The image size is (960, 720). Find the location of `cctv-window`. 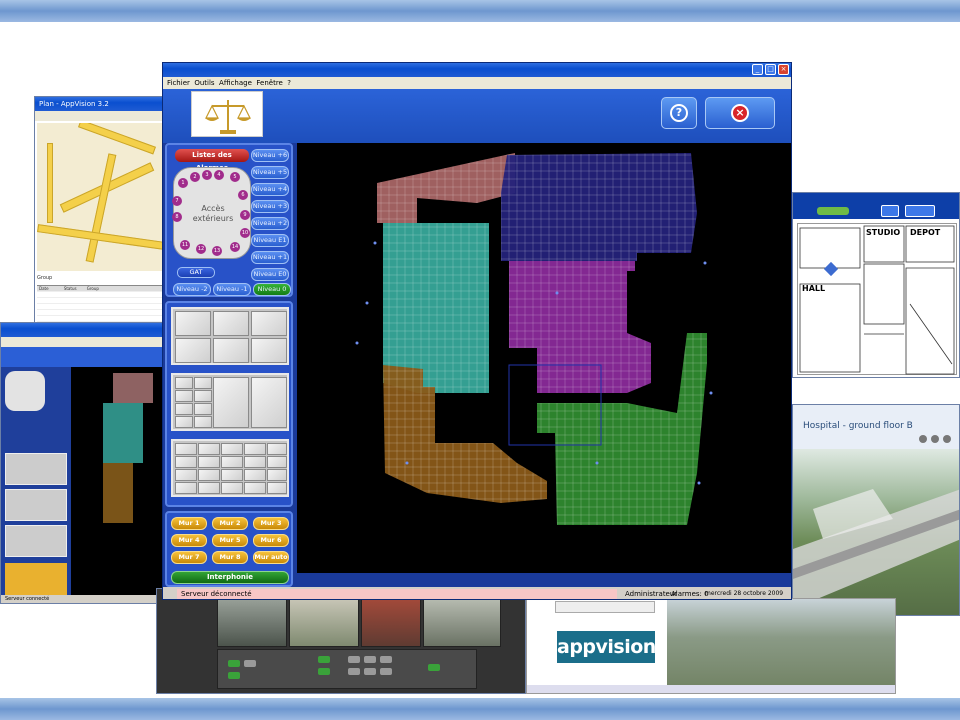

cctv-window is located at coordinates (341, 641).